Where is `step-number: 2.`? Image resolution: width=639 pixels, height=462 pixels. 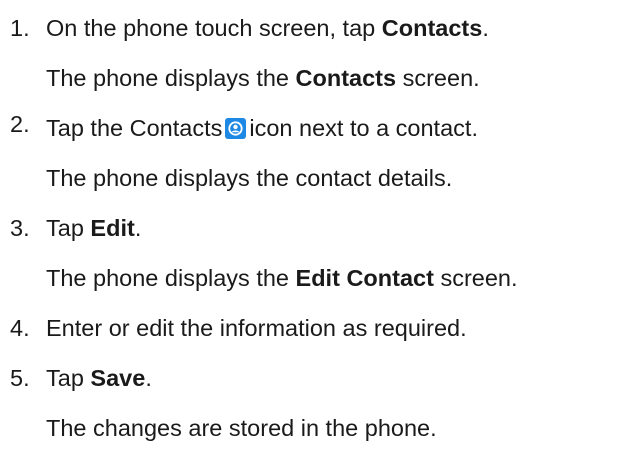 step-number: 2. is located at coordinates (20, 124).